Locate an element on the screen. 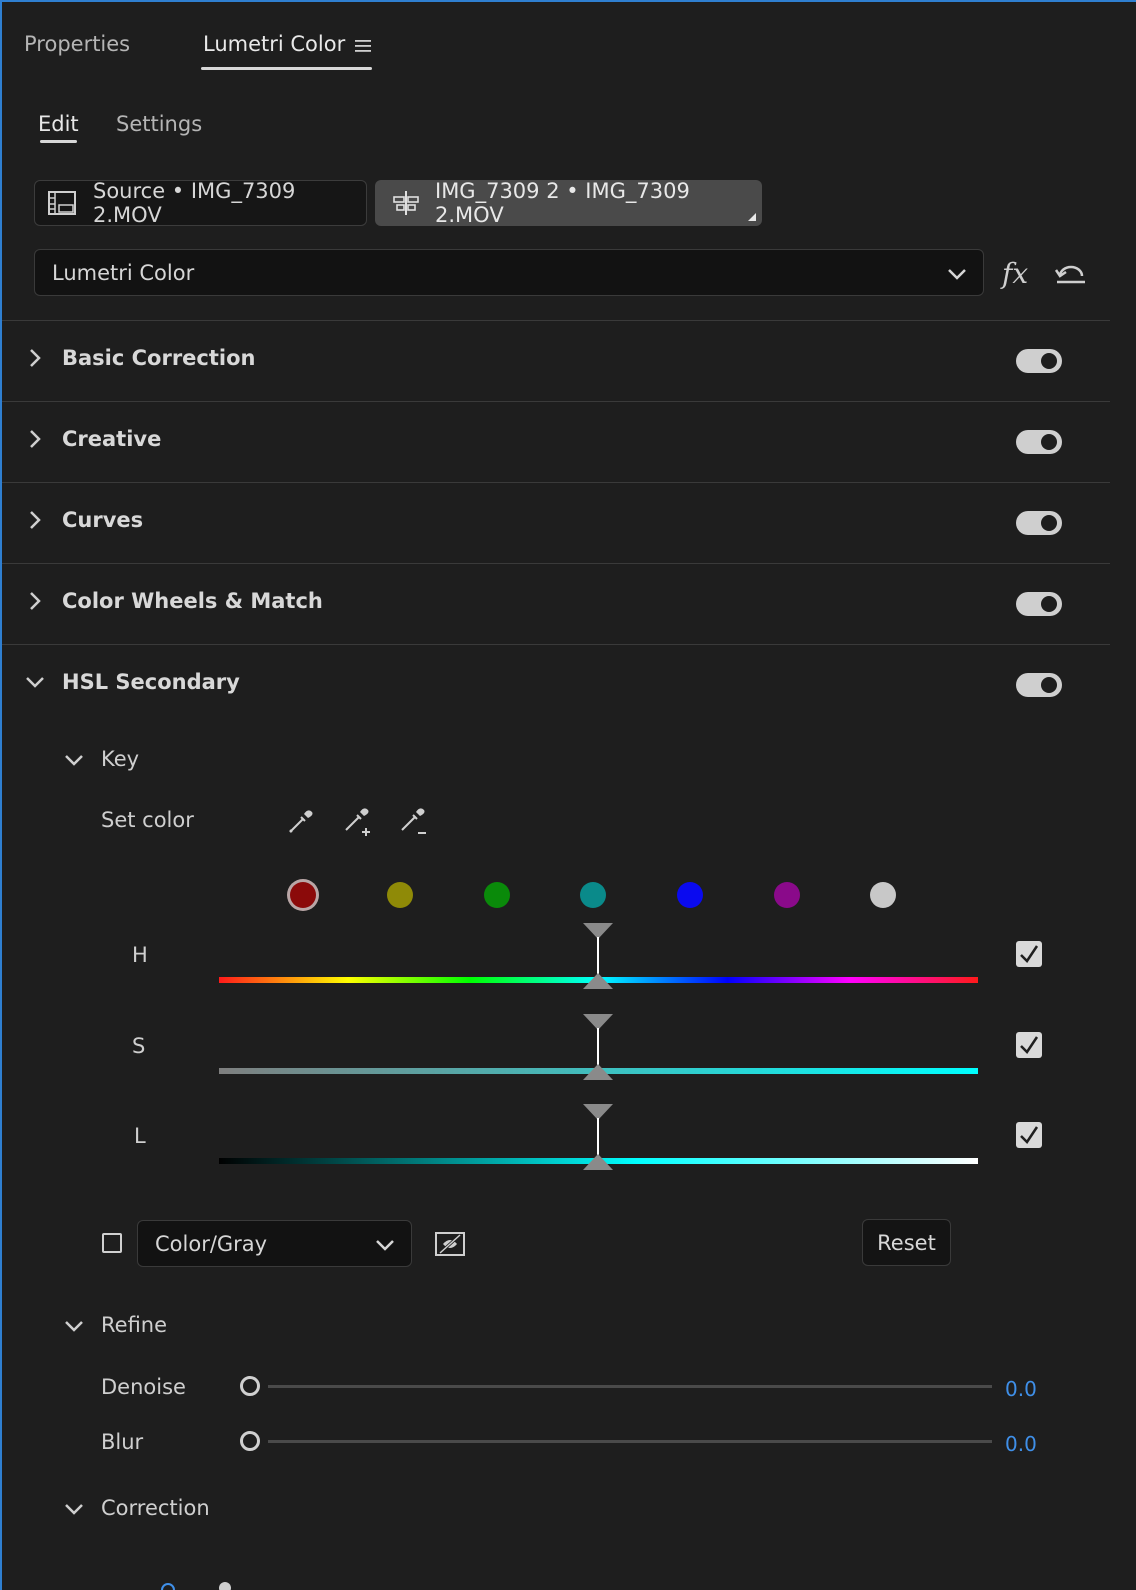 This screenshot has width=1136, height=1590. section-basic-correction: Basic Correction is located at coordinates (556, 360).